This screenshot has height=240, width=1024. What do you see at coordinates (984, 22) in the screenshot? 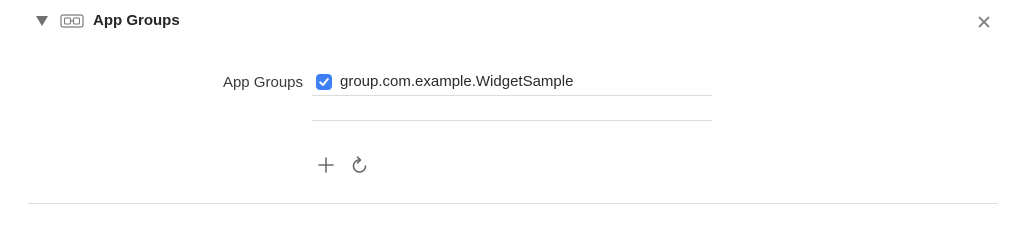
I see `close-icon` at bounding box center [984, 22].